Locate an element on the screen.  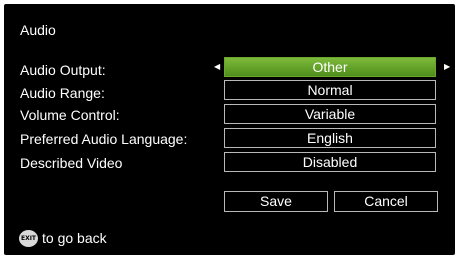
audio-output-label: Audio Output: is located at coordinates (63, 70).